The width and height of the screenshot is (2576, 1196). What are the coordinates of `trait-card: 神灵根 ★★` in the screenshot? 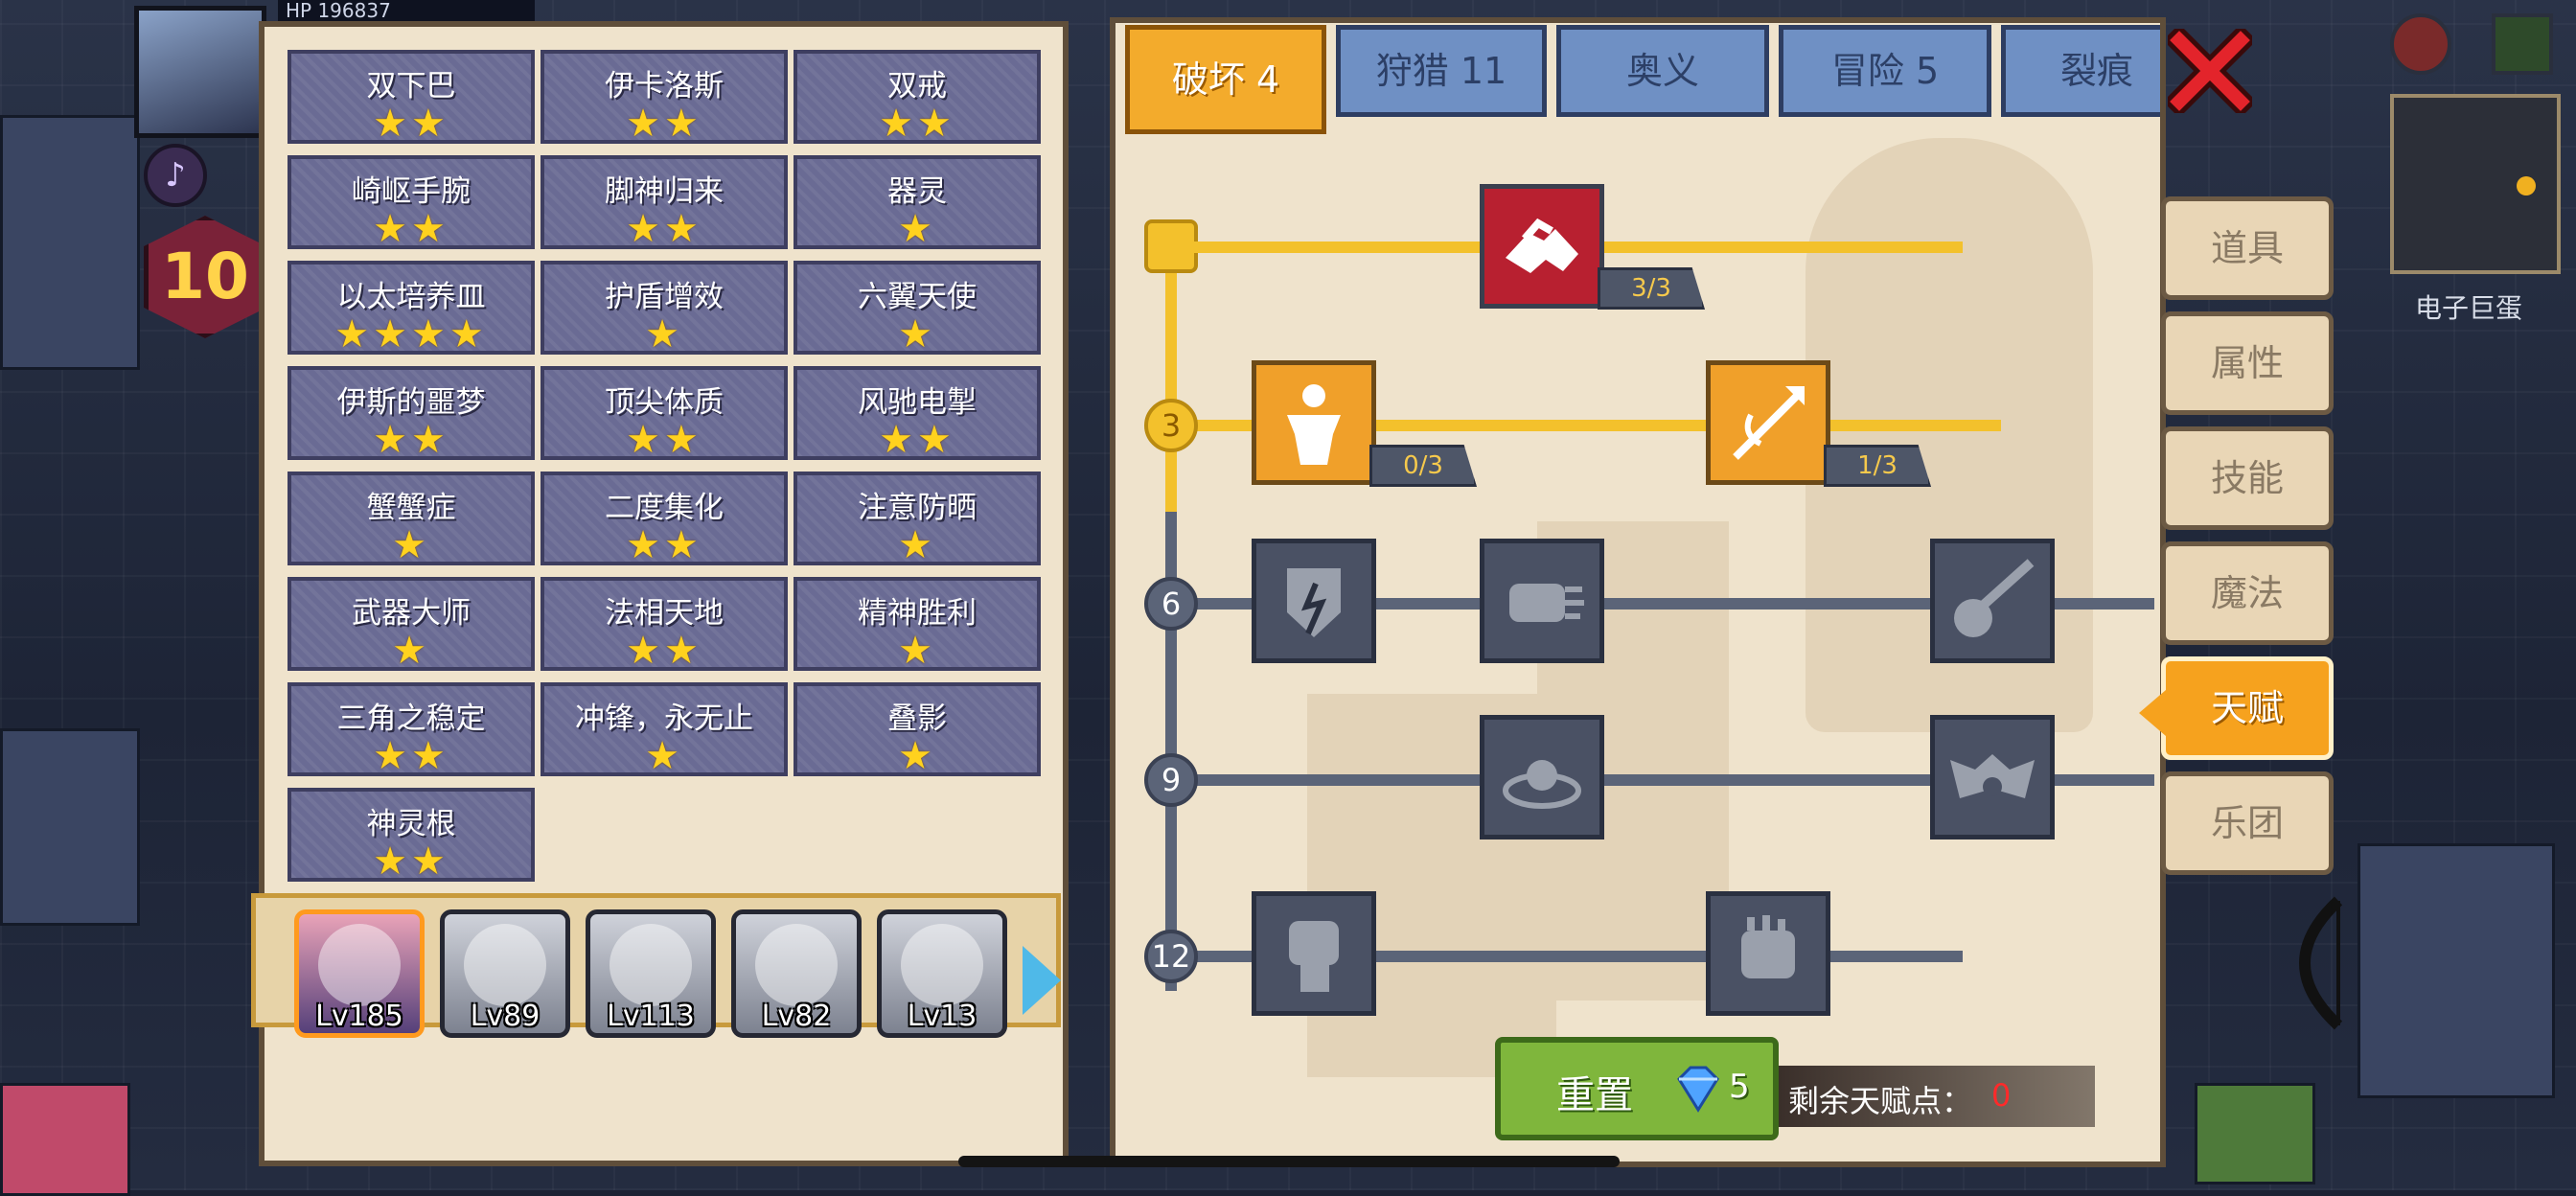 It's located at (411, 835).